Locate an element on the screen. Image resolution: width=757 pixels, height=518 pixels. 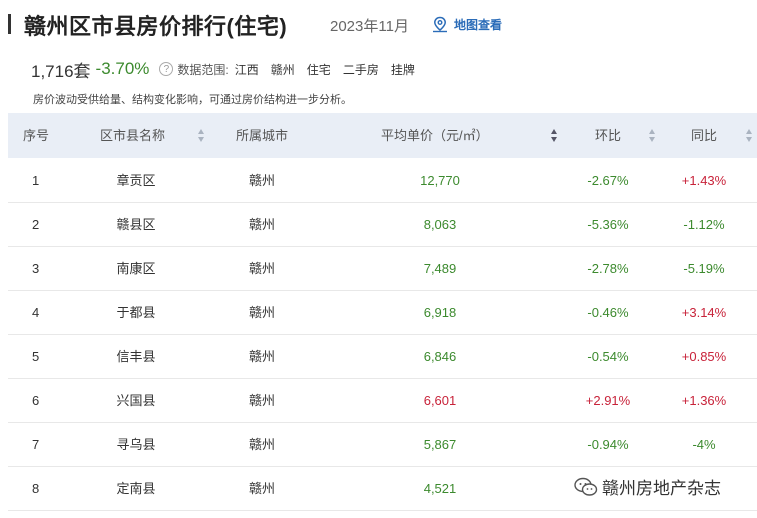
rank-cell: 5 is located at coordinates (36, 356).